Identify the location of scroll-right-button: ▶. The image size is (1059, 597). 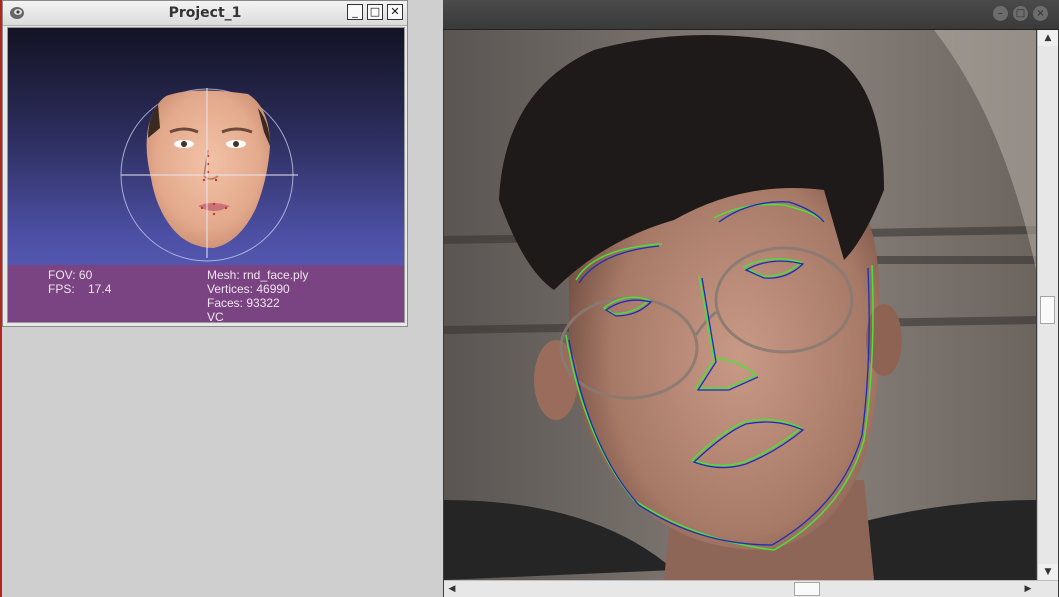
(1028, 589).